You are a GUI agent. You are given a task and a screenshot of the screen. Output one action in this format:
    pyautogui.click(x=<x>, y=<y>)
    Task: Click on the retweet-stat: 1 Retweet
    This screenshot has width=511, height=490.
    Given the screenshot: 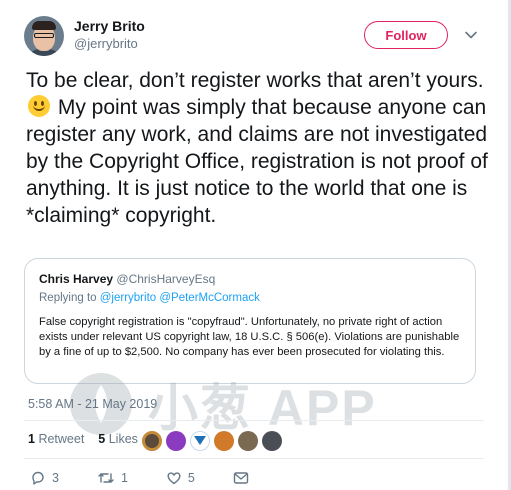 What is the action you would take?
    pyautogui.click(x=56, y=439)
    